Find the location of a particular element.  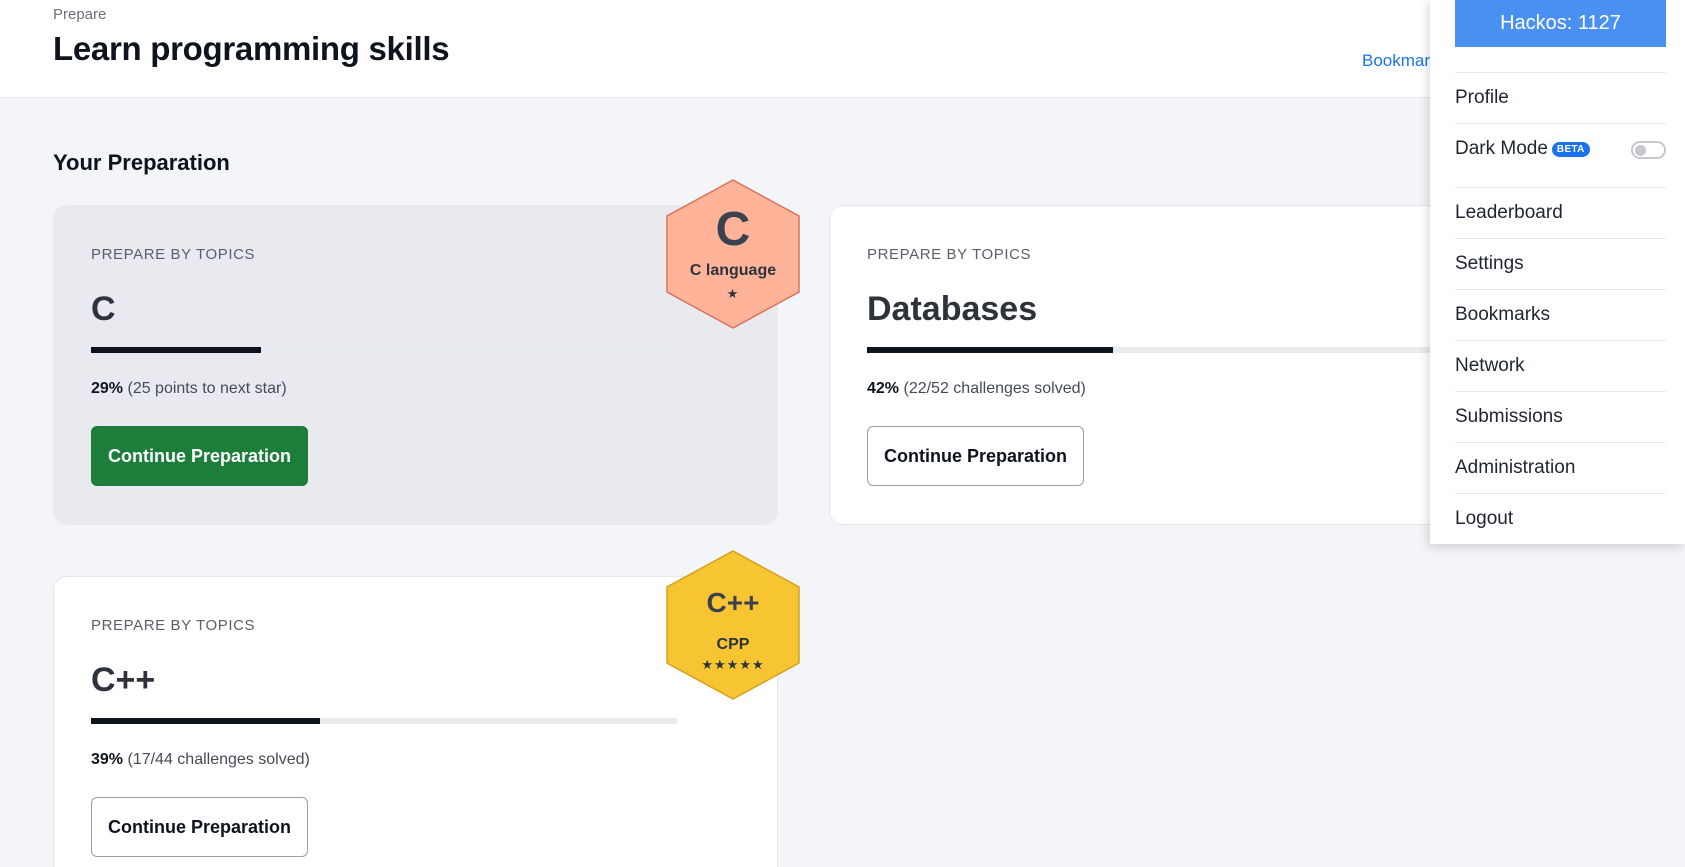

menu-item-label: Dark Mode is located at coordinates (1501, 148).